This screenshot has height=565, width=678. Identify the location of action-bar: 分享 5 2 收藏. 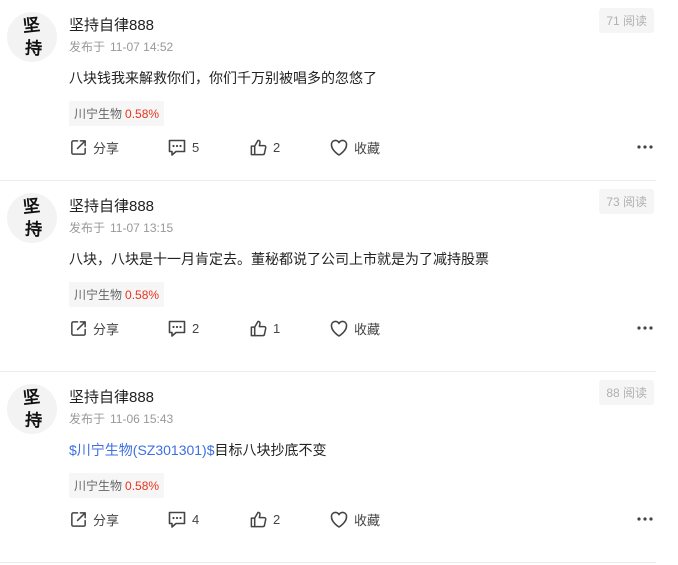
(362, 147).